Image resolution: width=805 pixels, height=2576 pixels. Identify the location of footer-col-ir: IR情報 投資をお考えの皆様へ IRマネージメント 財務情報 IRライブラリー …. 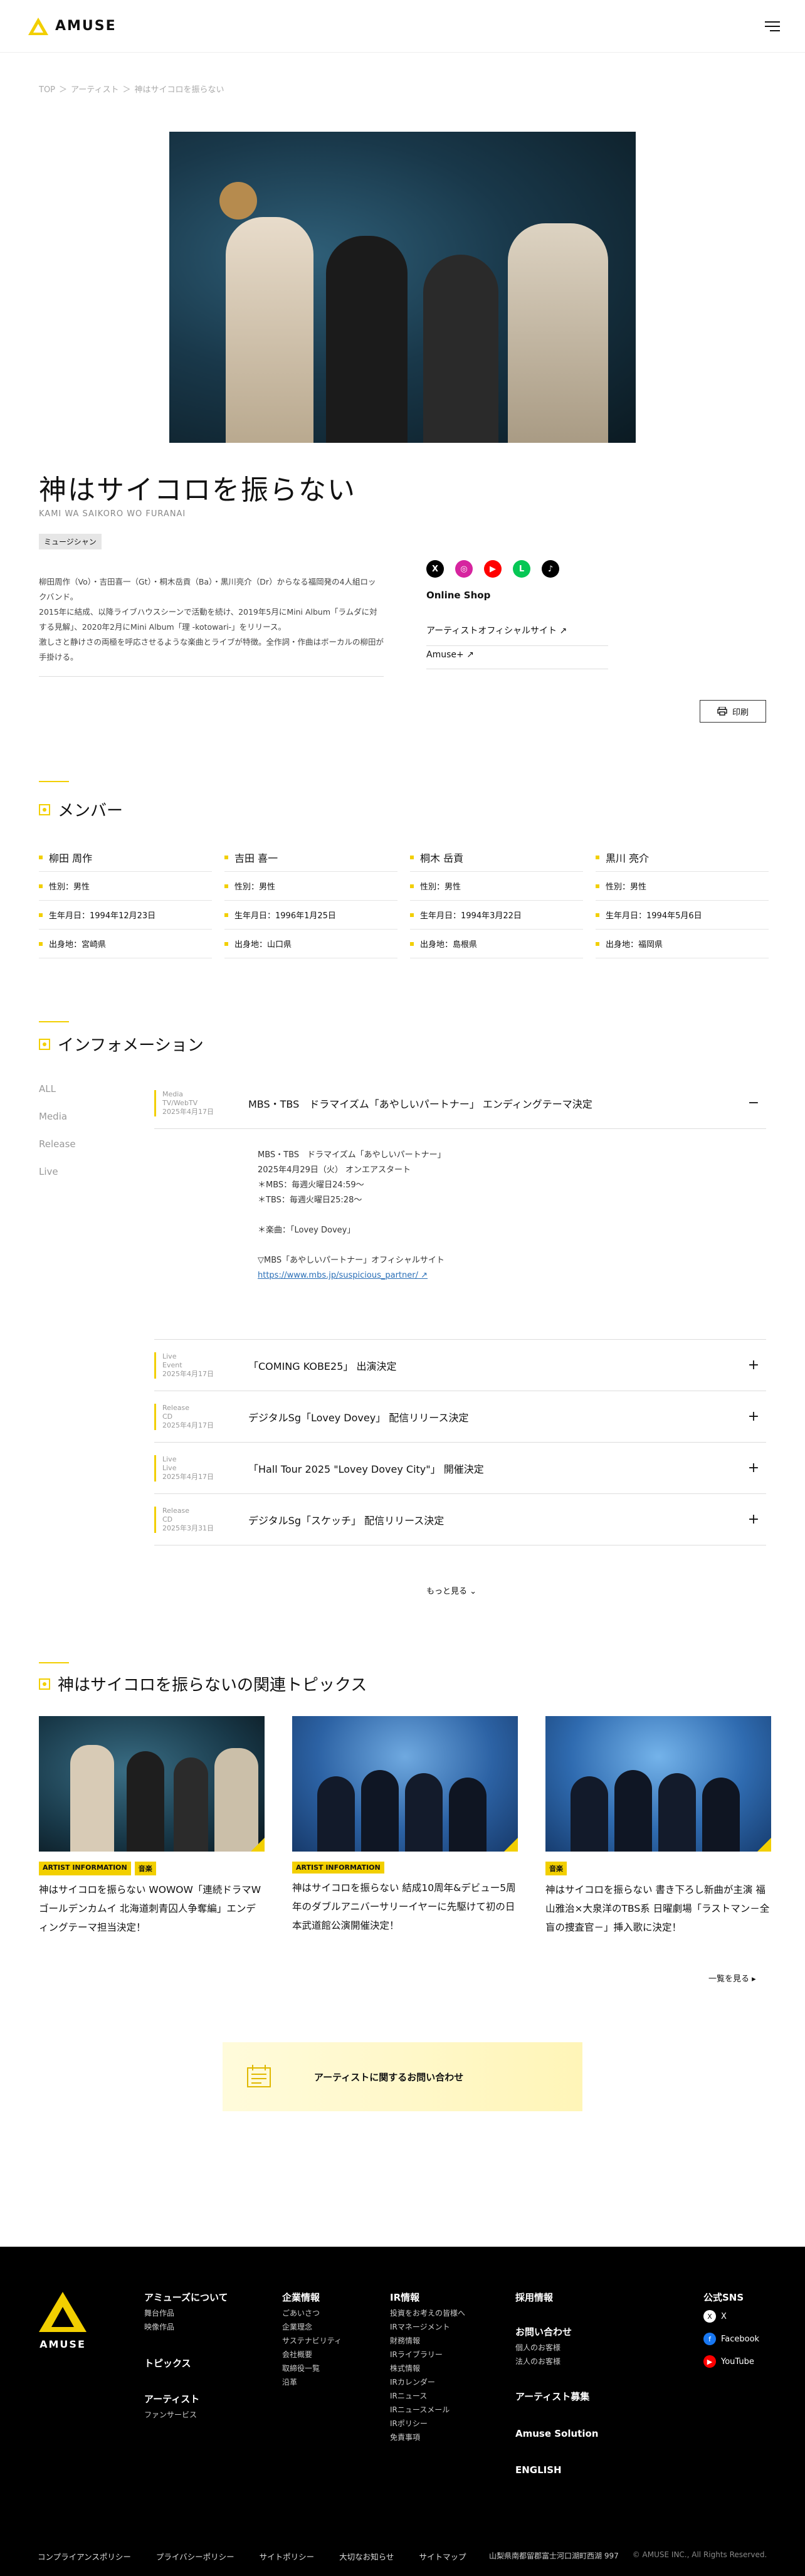
(428, 2367).